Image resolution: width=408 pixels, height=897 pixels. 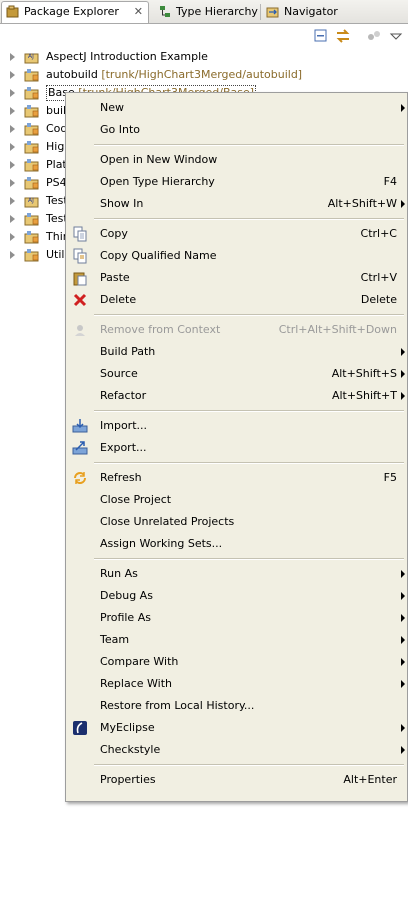 What do you see at coordinates (390, 477) in the screenshot?
I see `menu-item-accelerator: F5` at bounding box center [390, 477].